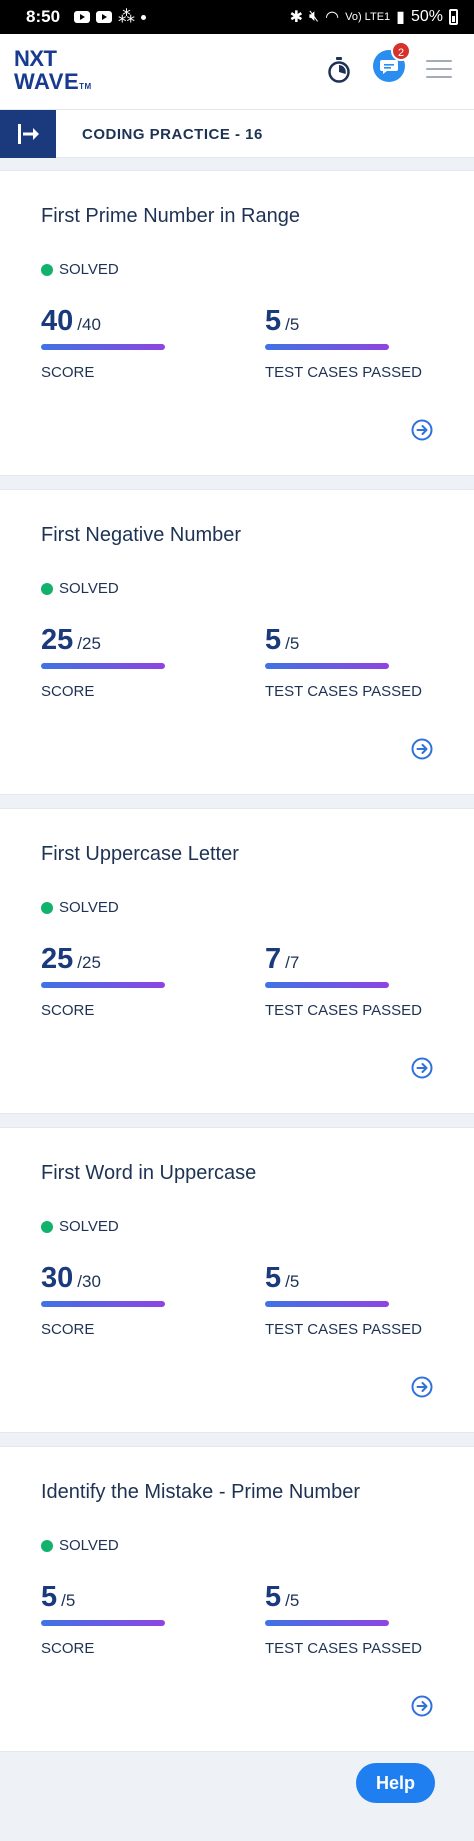 The height and width of the screenshot is (1841, 474). I want to click on question-title: First Prime Number in Range, so click(170, 216).